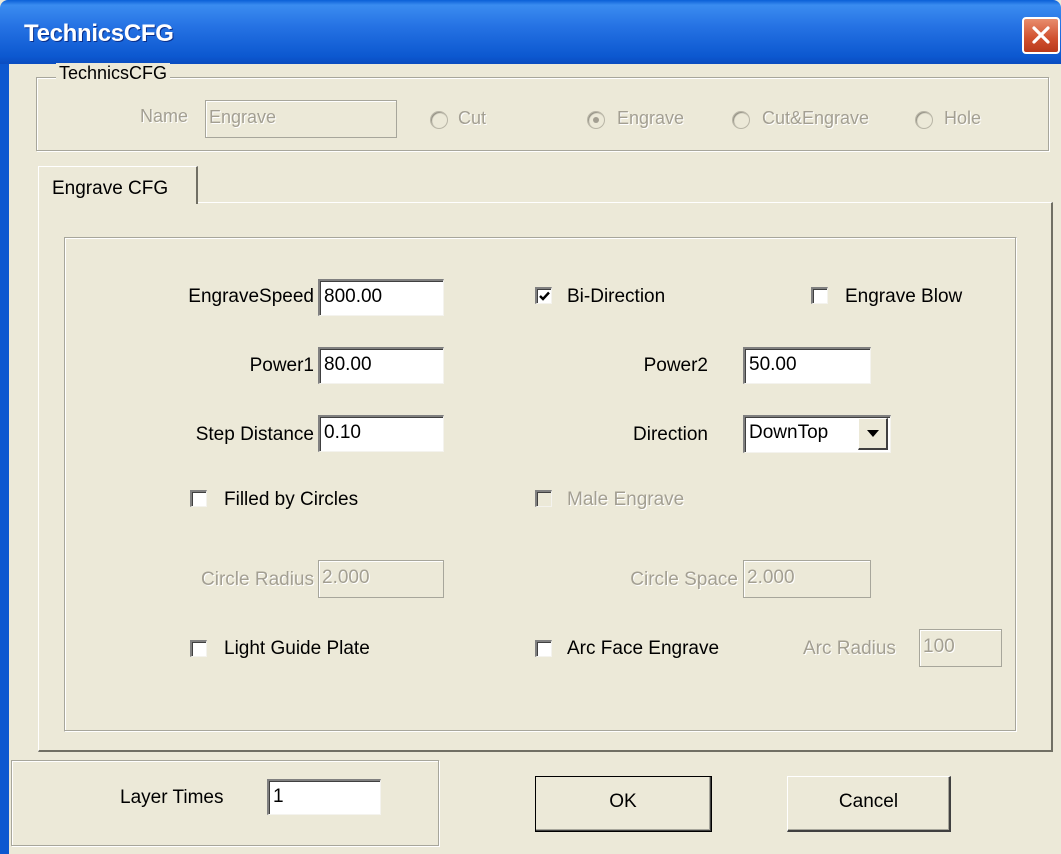 This screenshot has height=854, width=1061. What do you see at coordinates (472, 118) in the screenshot?
I see `radio-cut-label: Cut` at bounding box center [472, 118].